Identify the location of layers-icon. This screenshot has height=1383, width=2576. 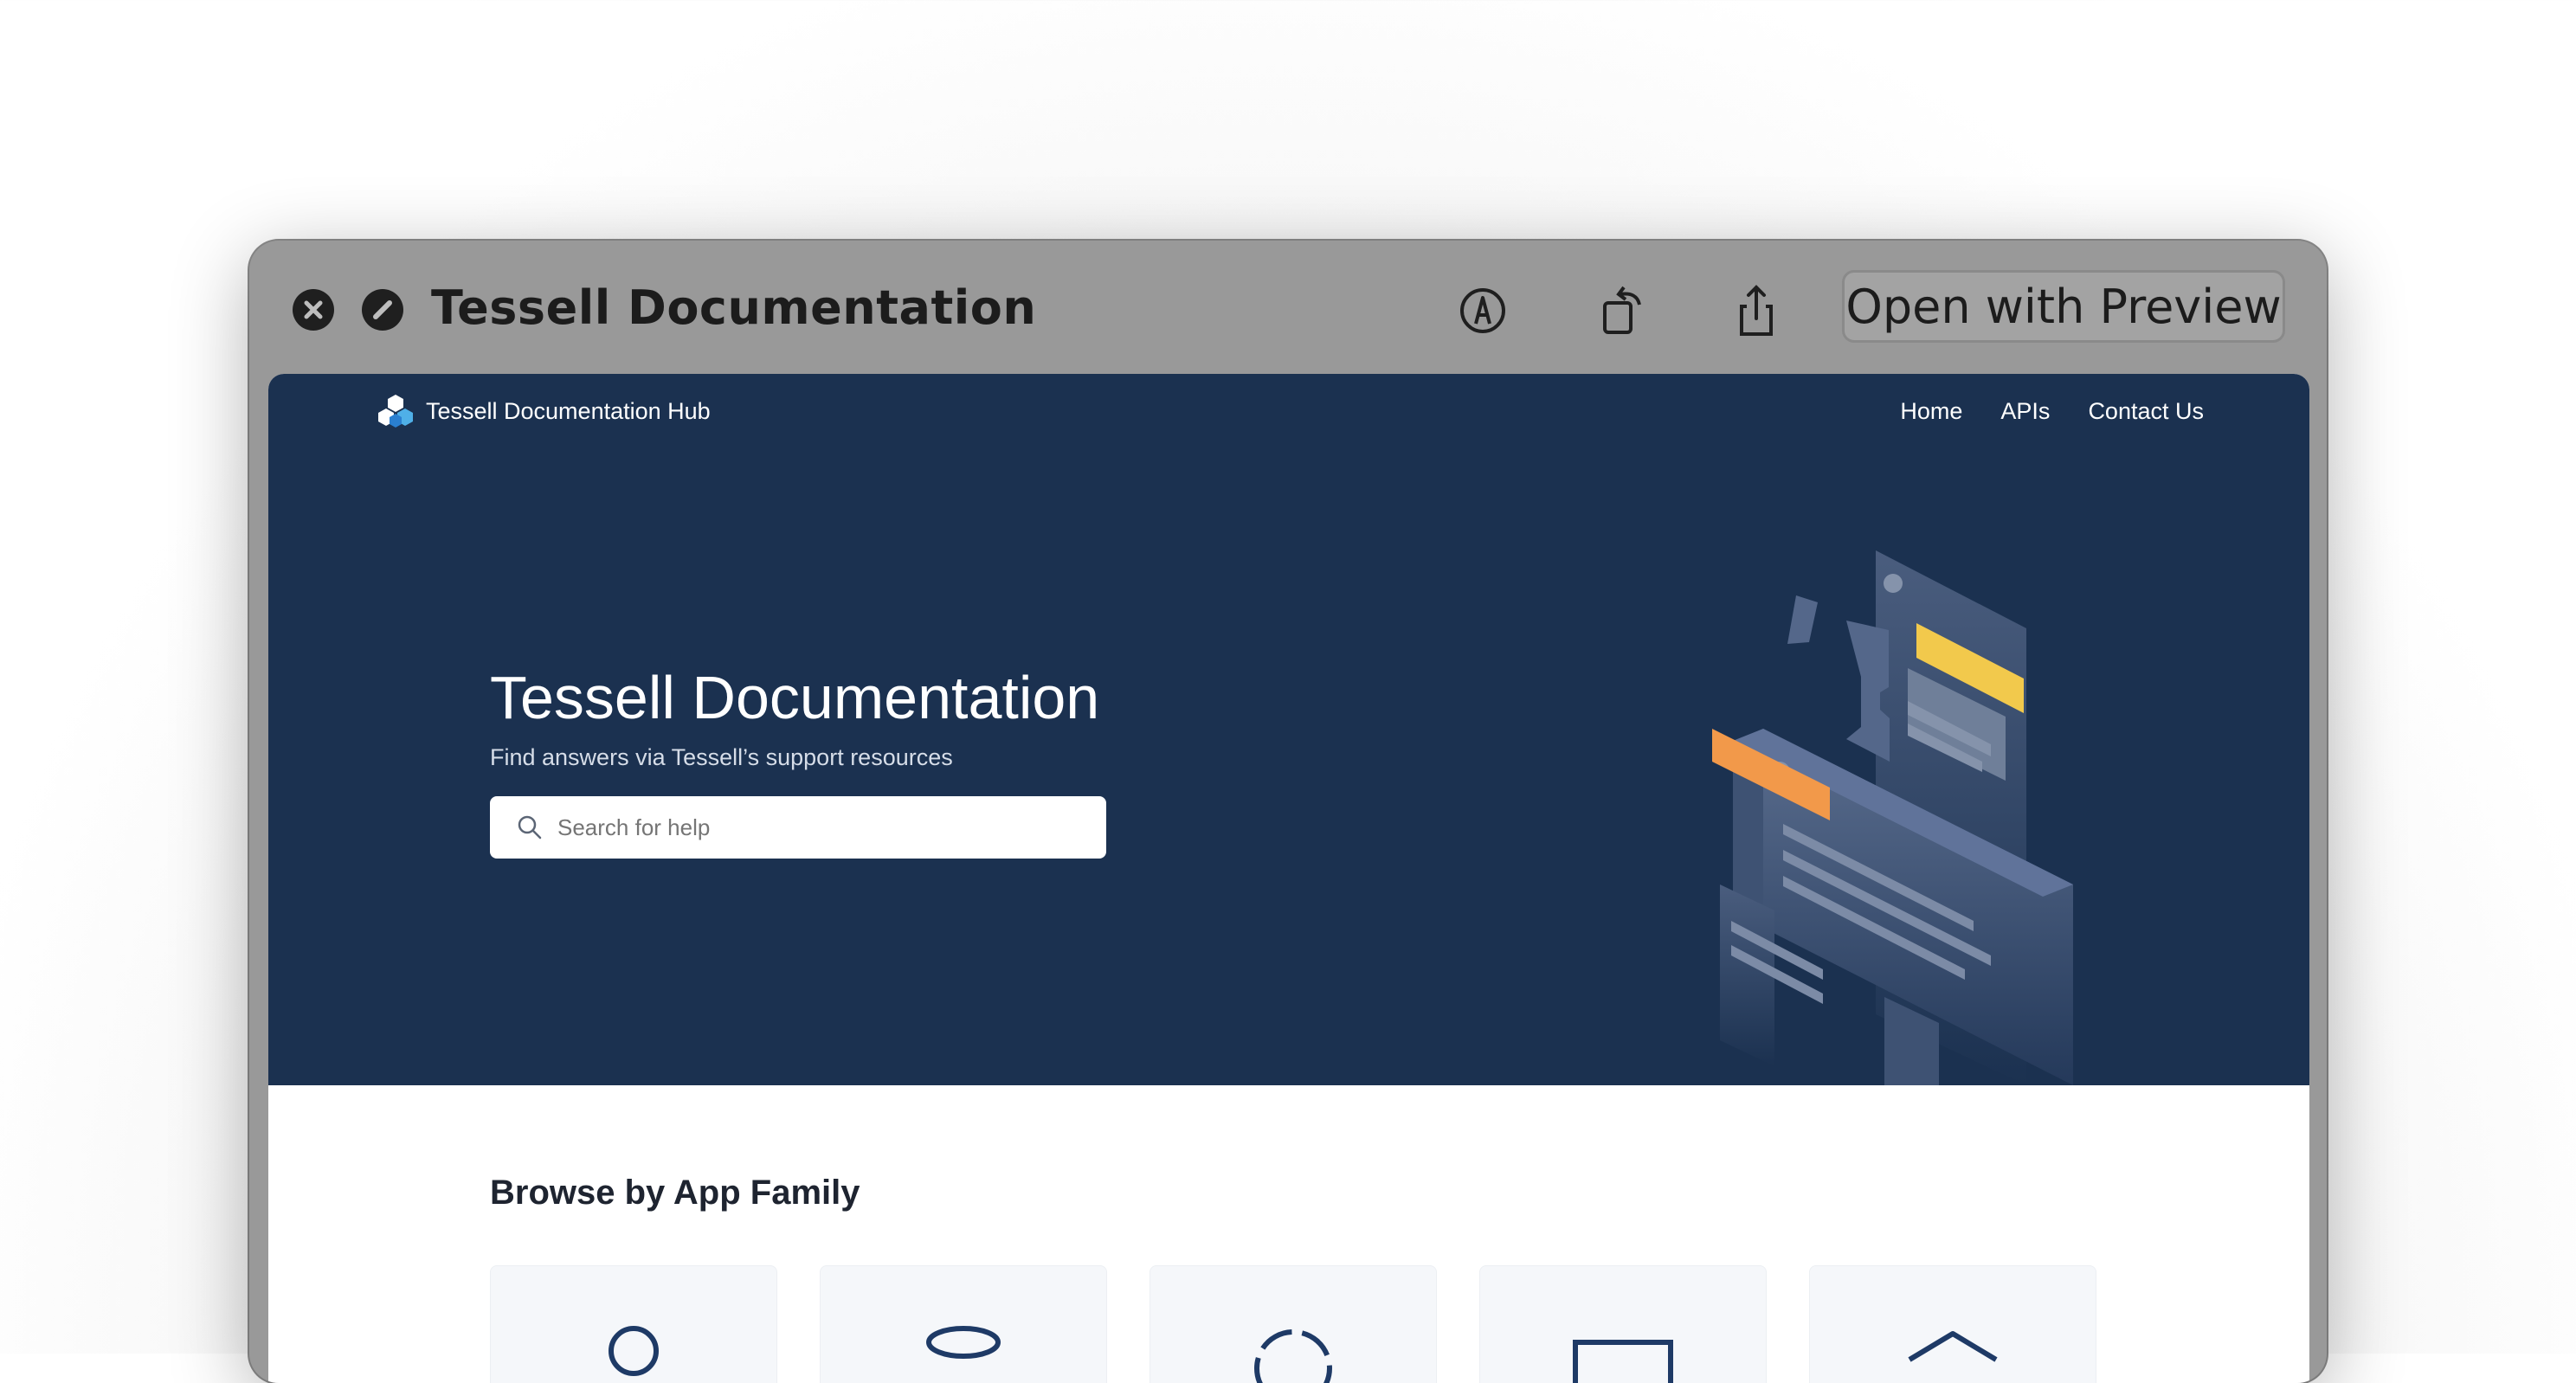
(1953, 1346).